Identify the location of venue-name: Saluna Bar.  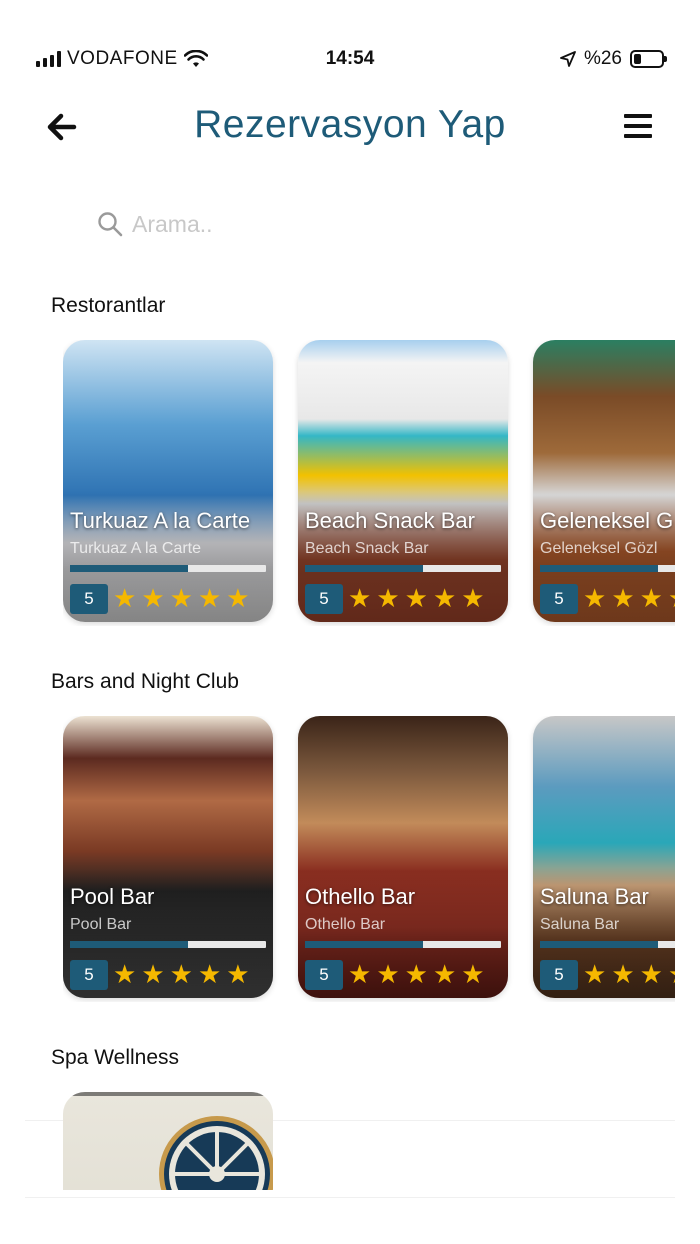
(594, 896).